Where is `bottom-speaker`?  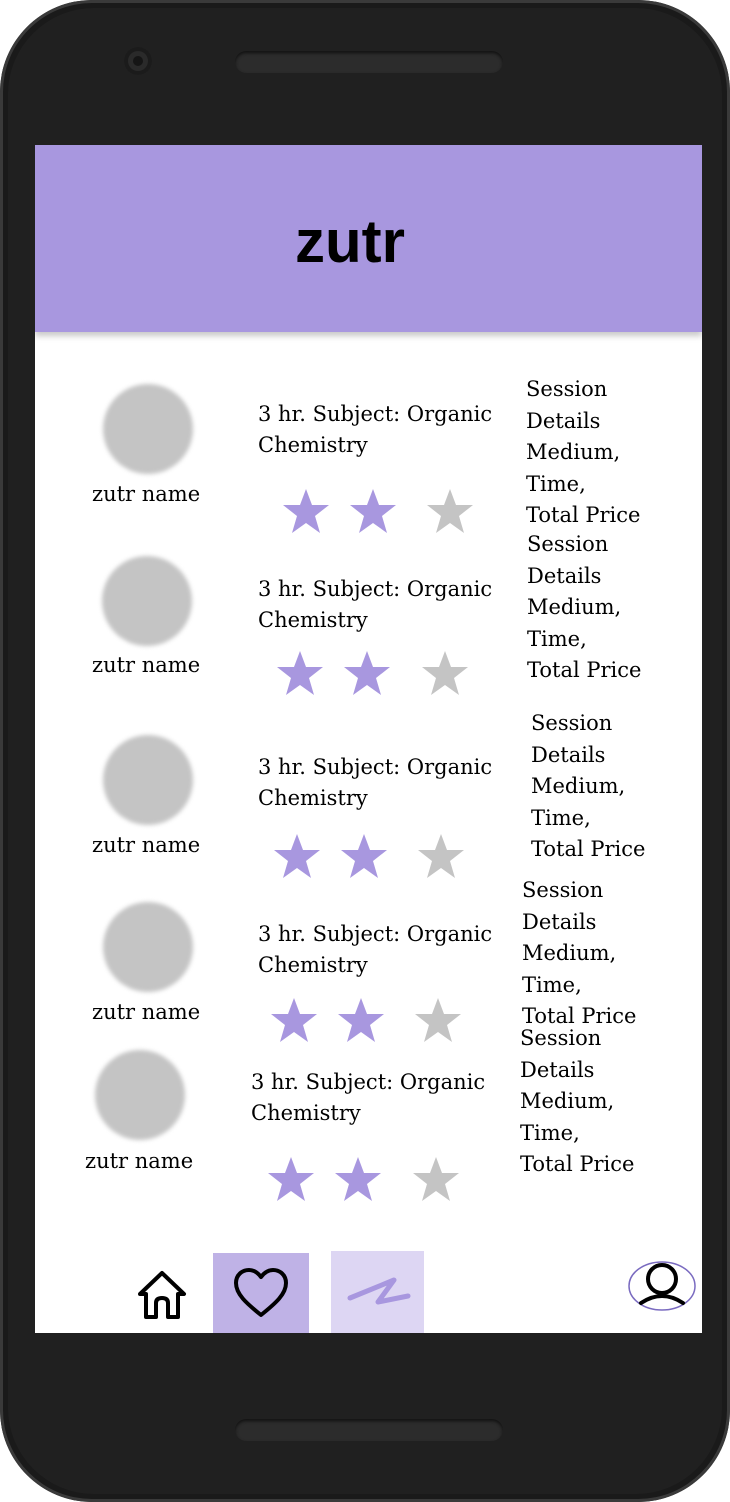 bottom-speaker is located at coordinates (369, 1430).